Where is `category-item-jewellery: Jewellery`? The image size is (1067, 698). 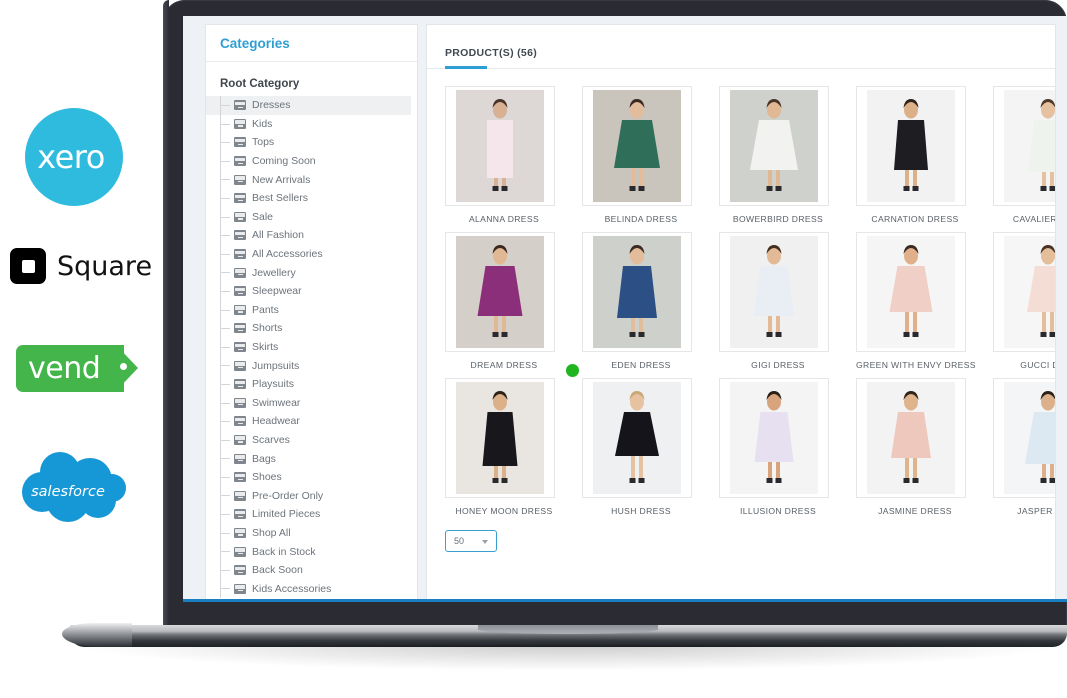
category-item-jewellery: Jewellery is located at coordinates (308, 272).